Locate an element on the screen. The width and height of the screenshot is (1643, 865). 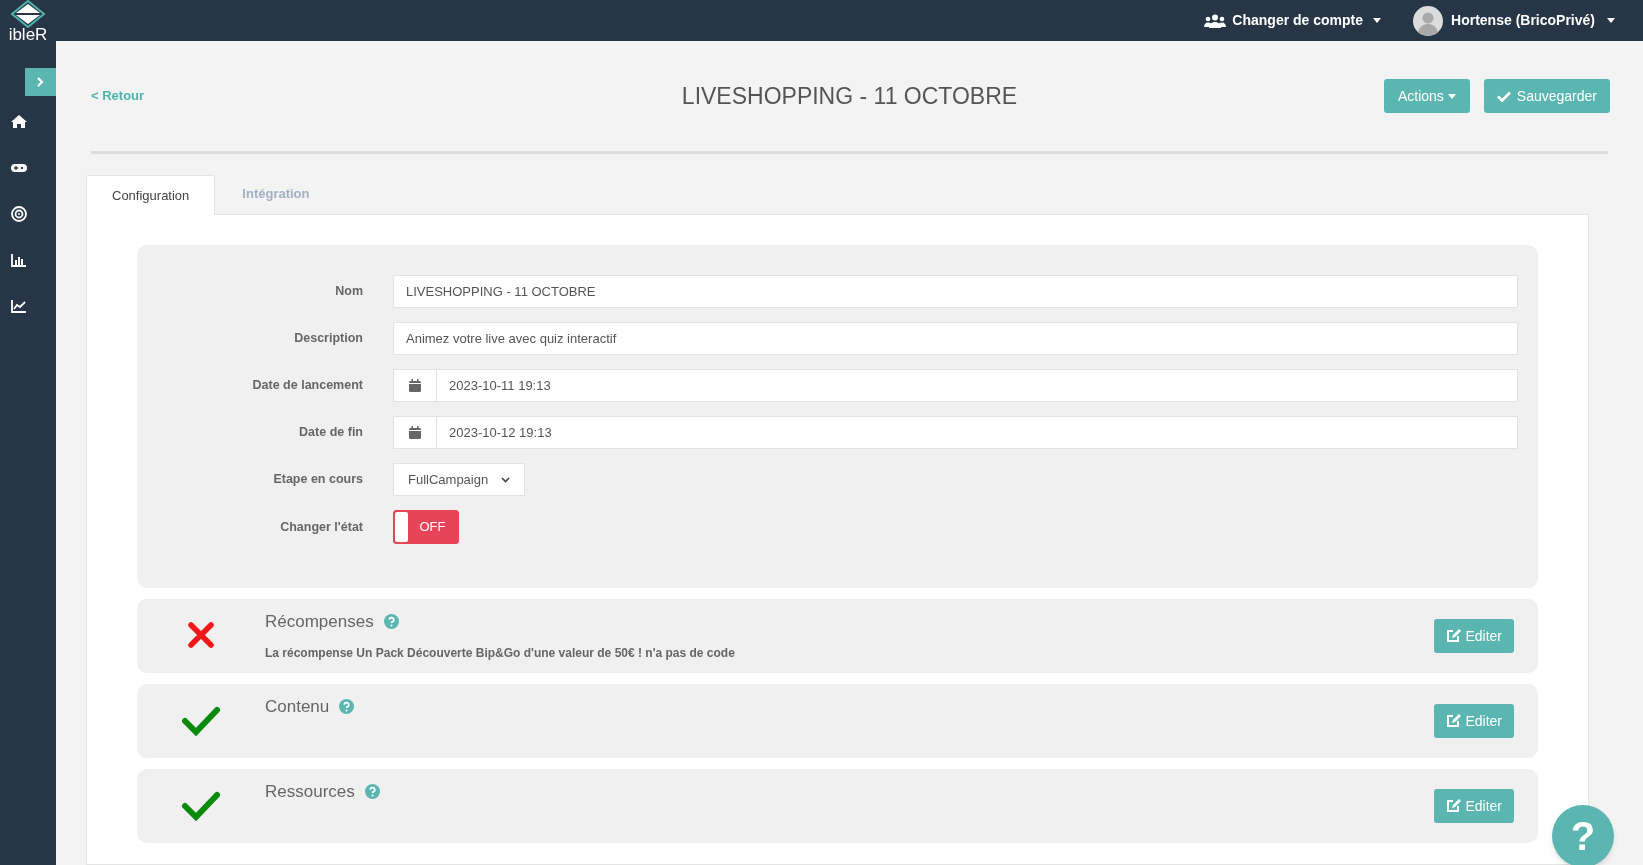
chevron-down-icon is located at coordinates (505, 479).